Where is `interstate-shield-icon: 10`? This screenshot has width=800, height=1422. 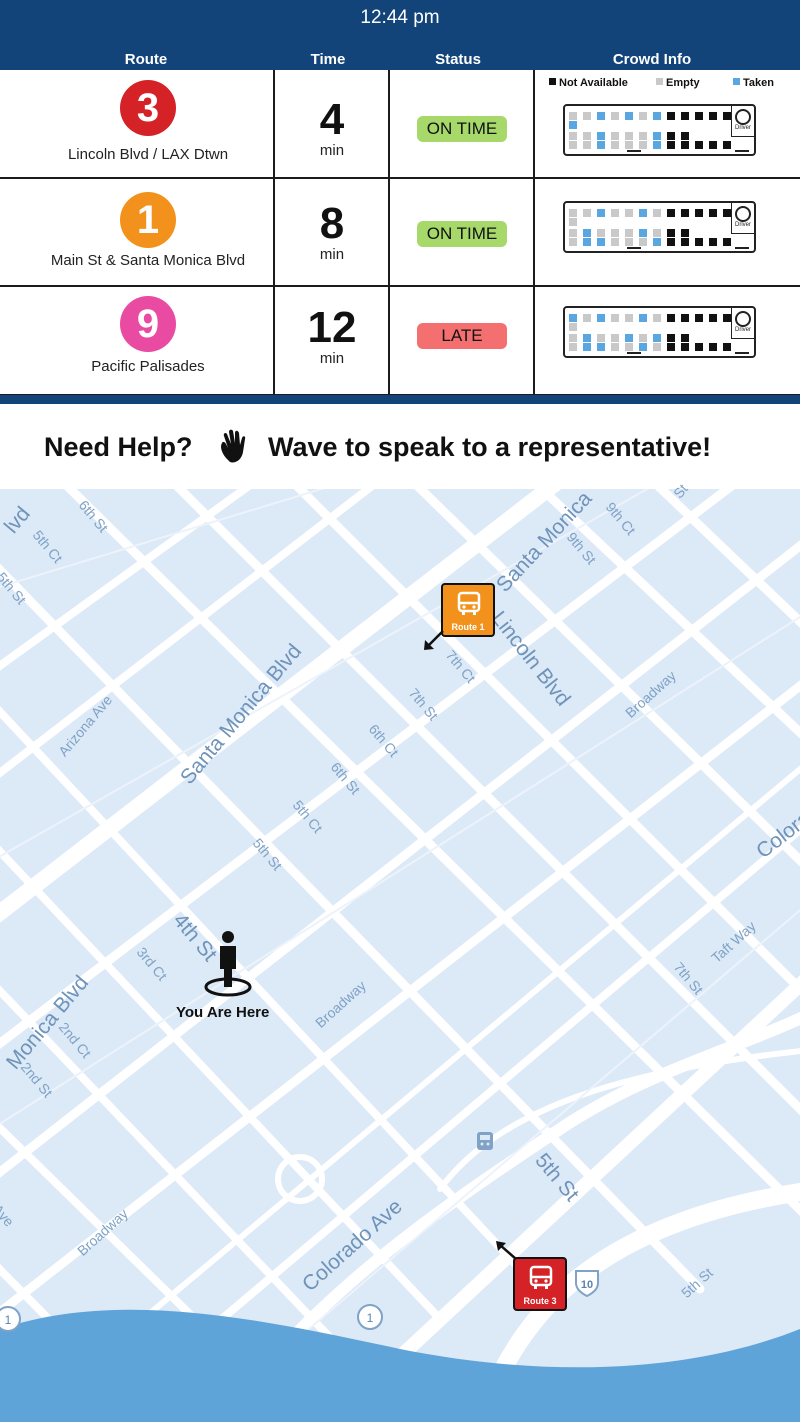
interstate-shield-icon: 10 is located at coordinates (587, 1283).